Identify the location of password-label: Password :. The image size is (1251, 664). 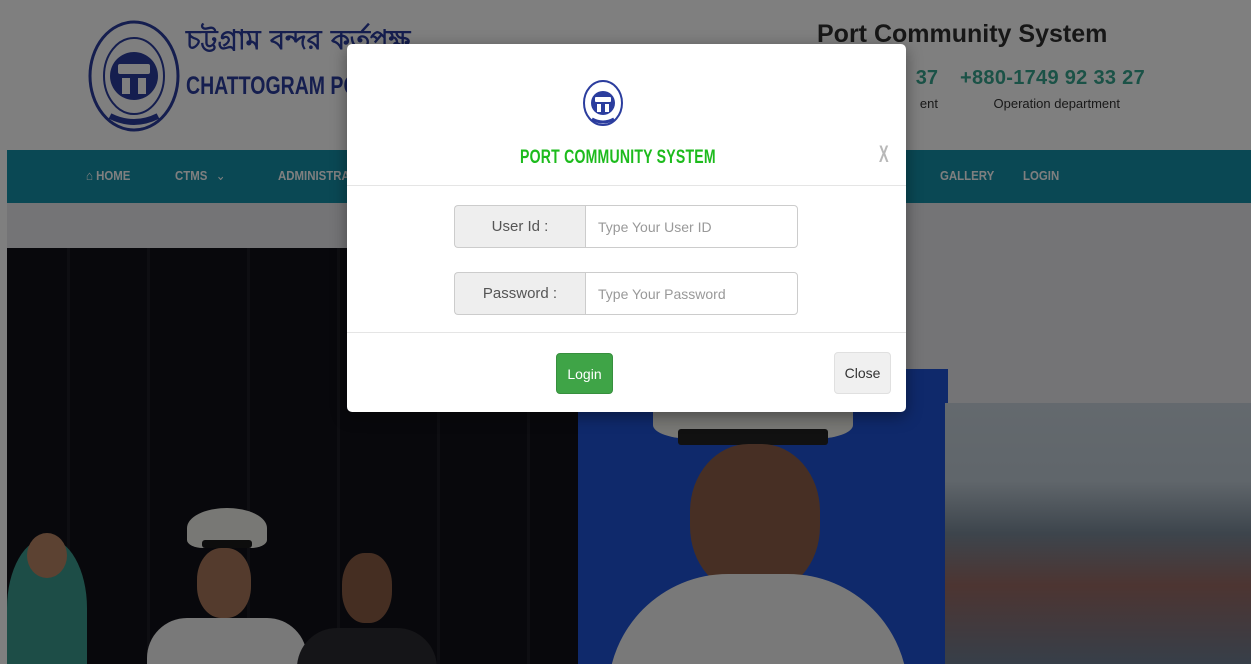
(519, 293).